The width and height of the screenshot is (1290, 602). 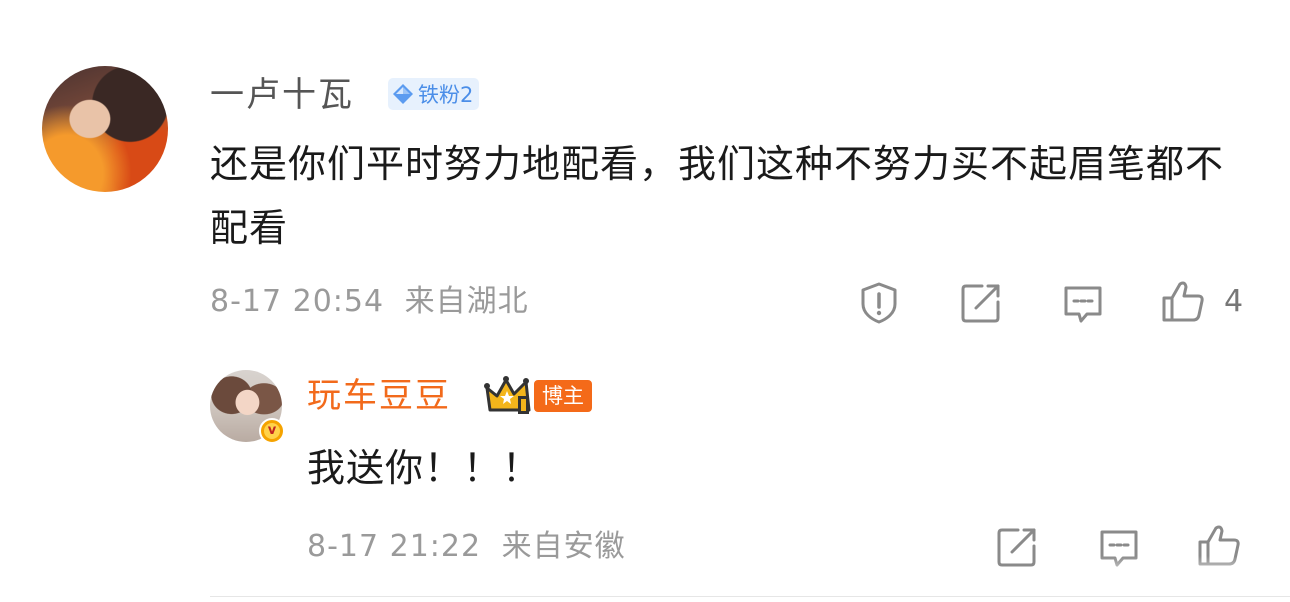 I want to click on comment-time: 8-17 20:54, so click(x=297, y=301).